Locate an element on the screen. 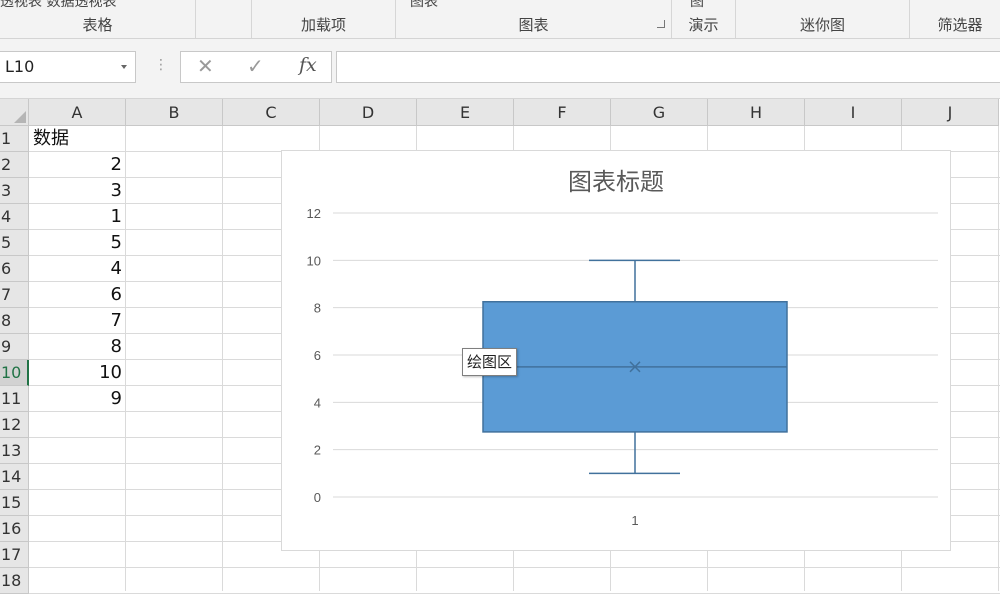 This screenshot has width=1000, height=594. select-all-triangle-icon is located at coordinates (20, 117).